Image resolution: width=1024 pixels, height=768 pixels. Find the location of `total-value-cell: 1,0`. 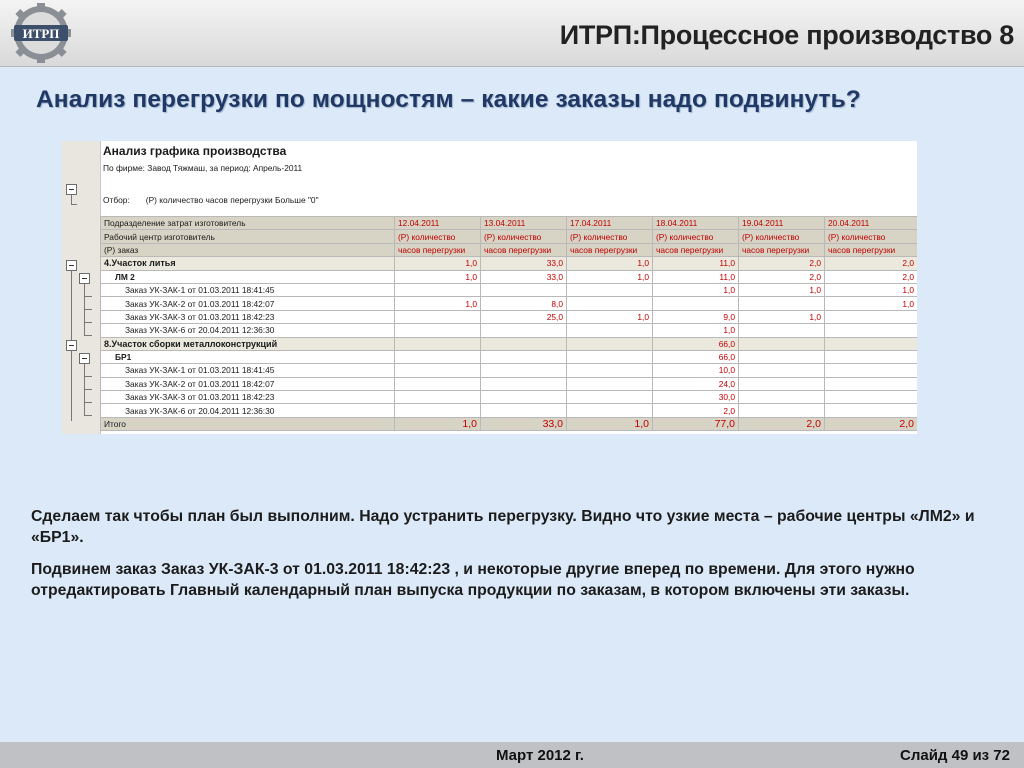

total-value-cell: 1,0 is located at coordinates (609, 424).